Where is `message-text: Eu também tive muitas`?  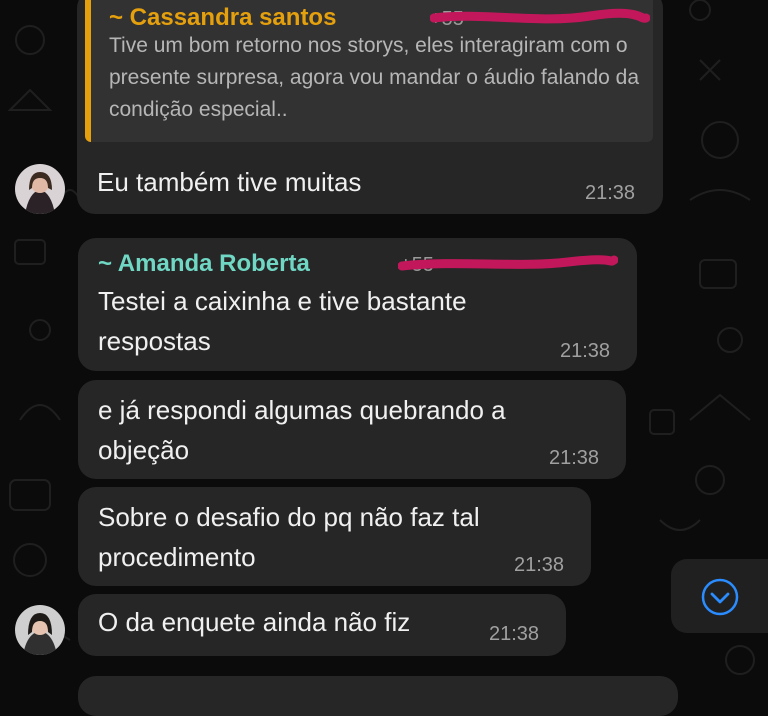 message-text: Eu também tive muitas is located at coordinates (229, 182).